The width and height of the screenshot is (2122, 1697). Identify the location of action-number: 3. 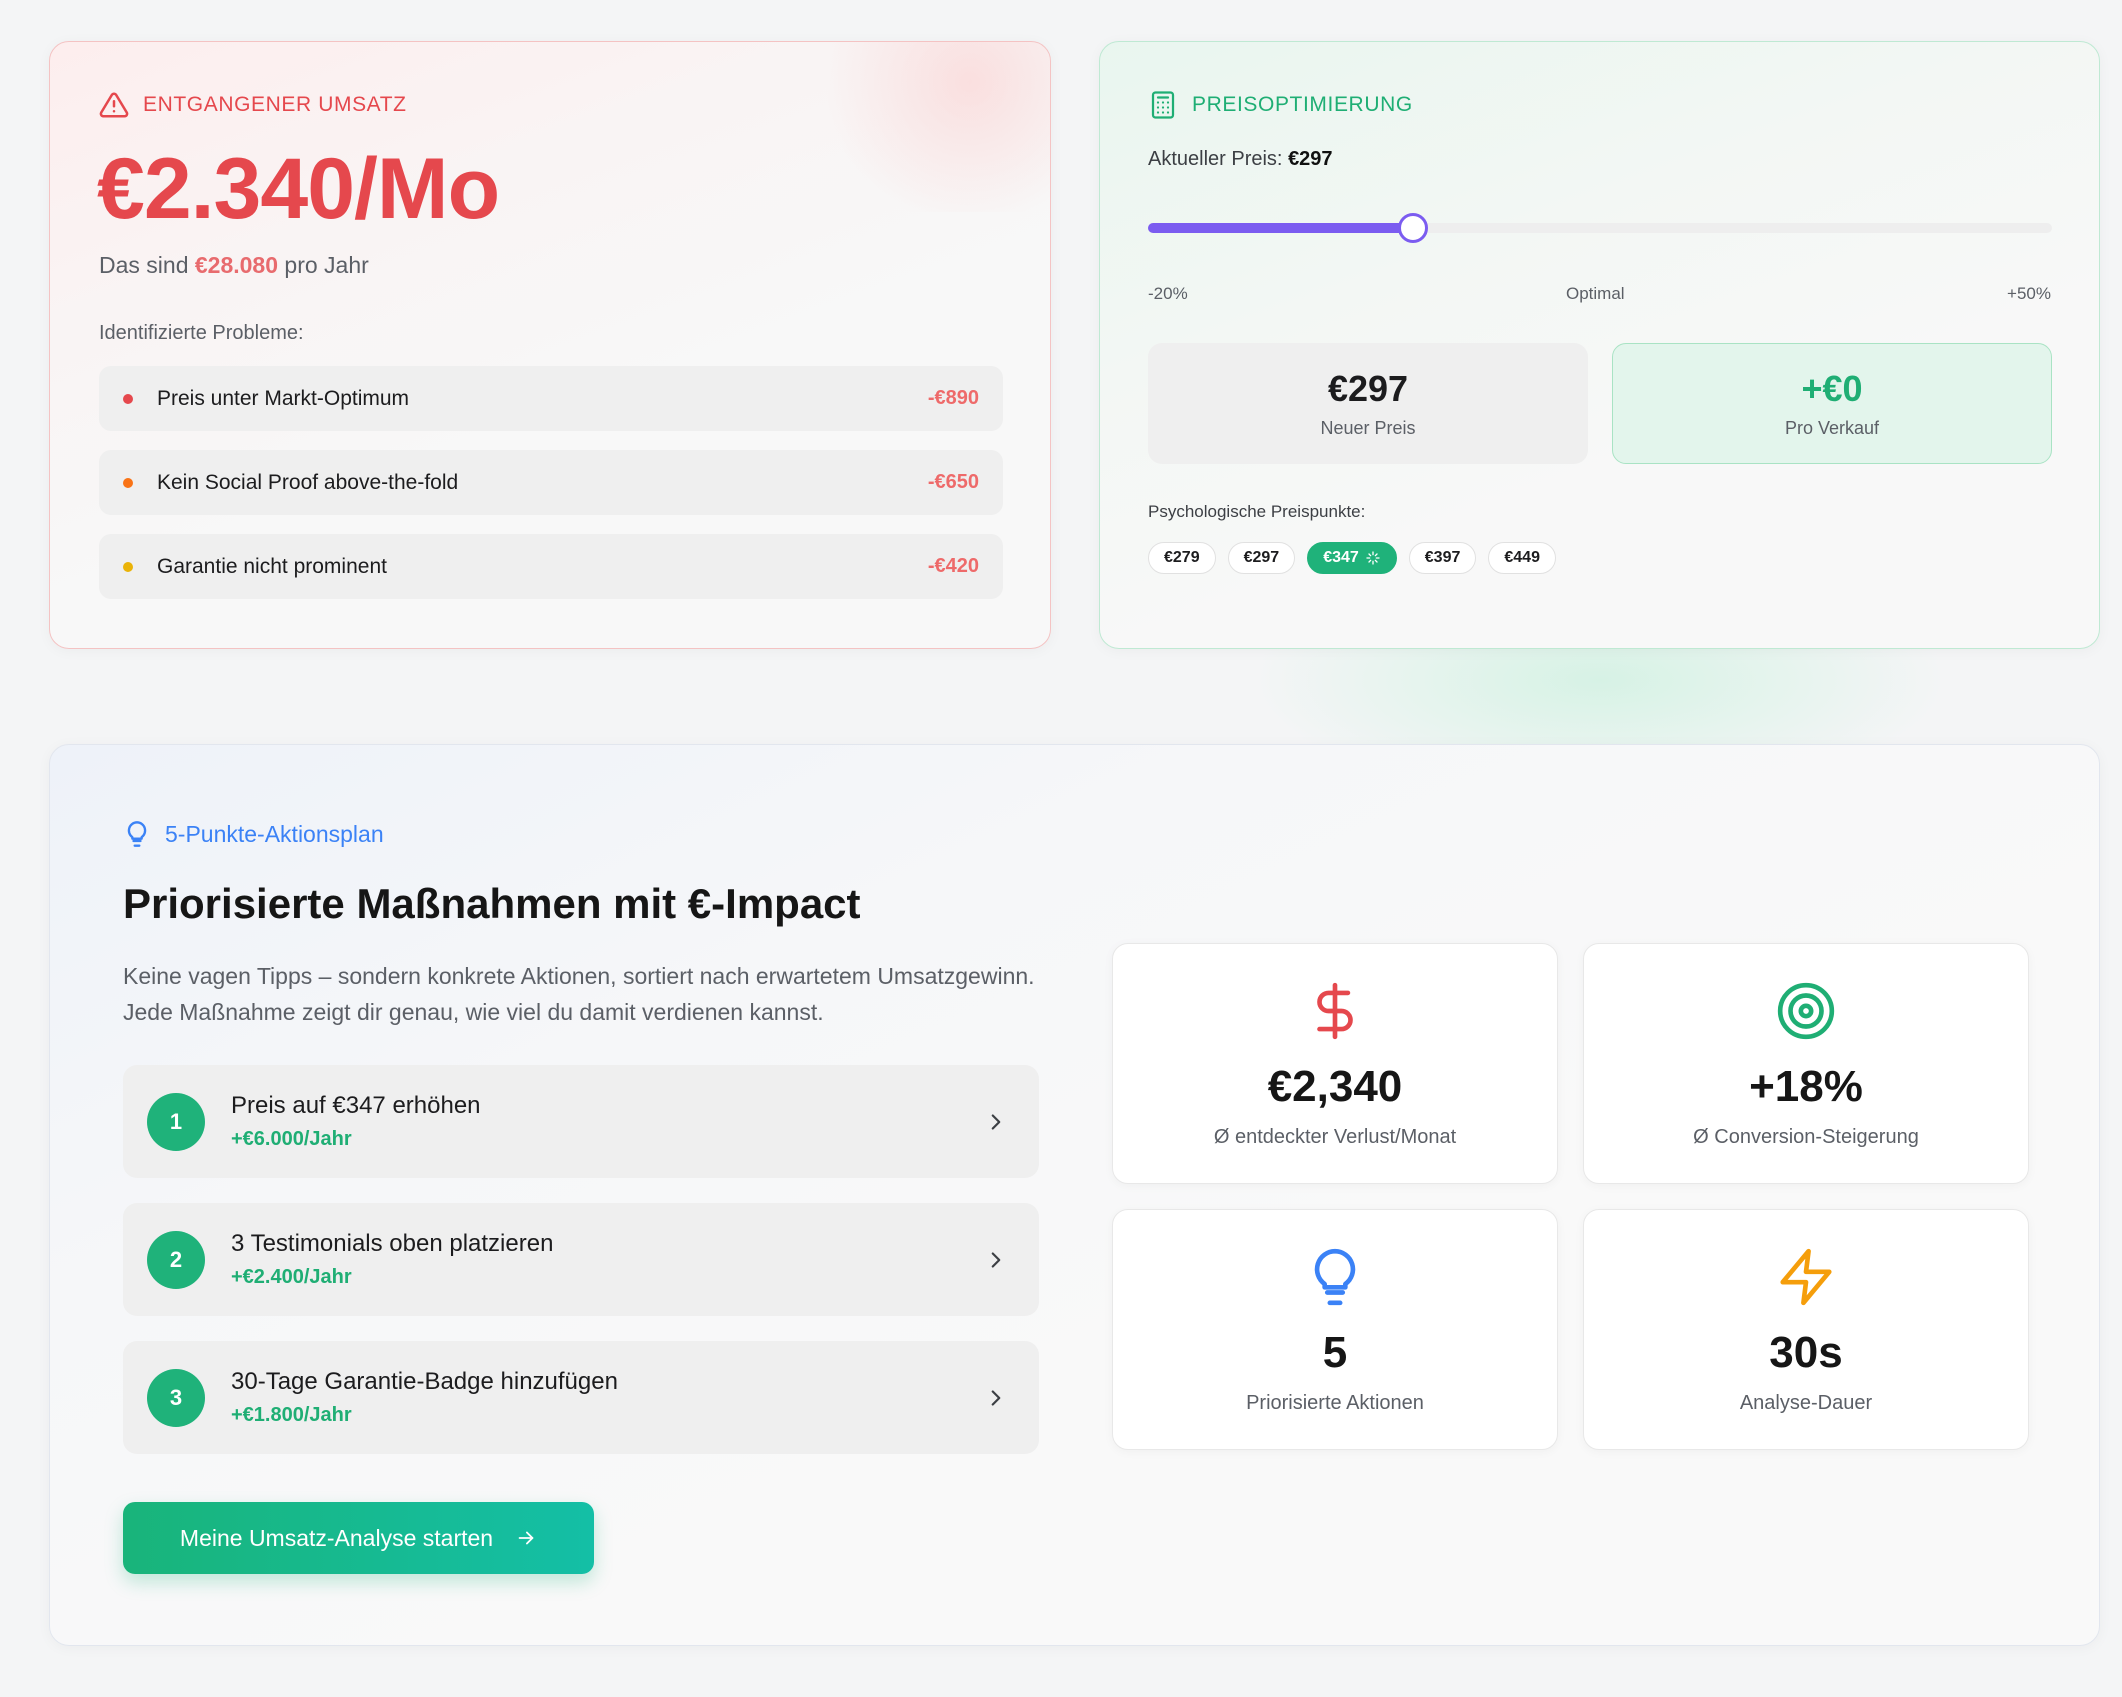
(176, 1397).